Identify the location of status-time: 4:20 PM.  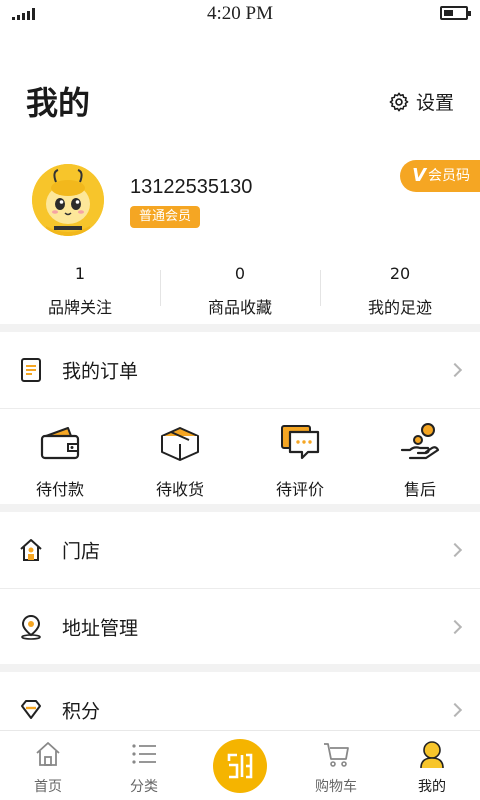
(240, 13).